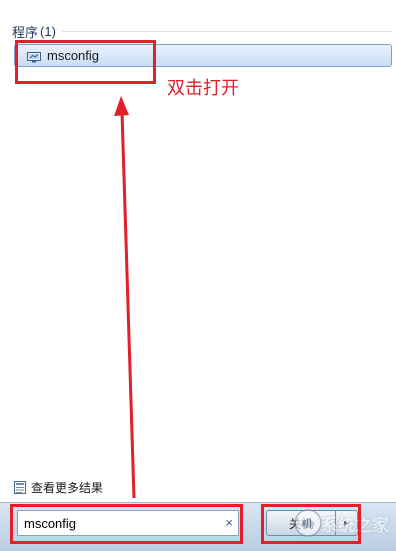 This screenshot has width=396, height=551. I want to click on annotation-highlight-search, so click(126, 524).